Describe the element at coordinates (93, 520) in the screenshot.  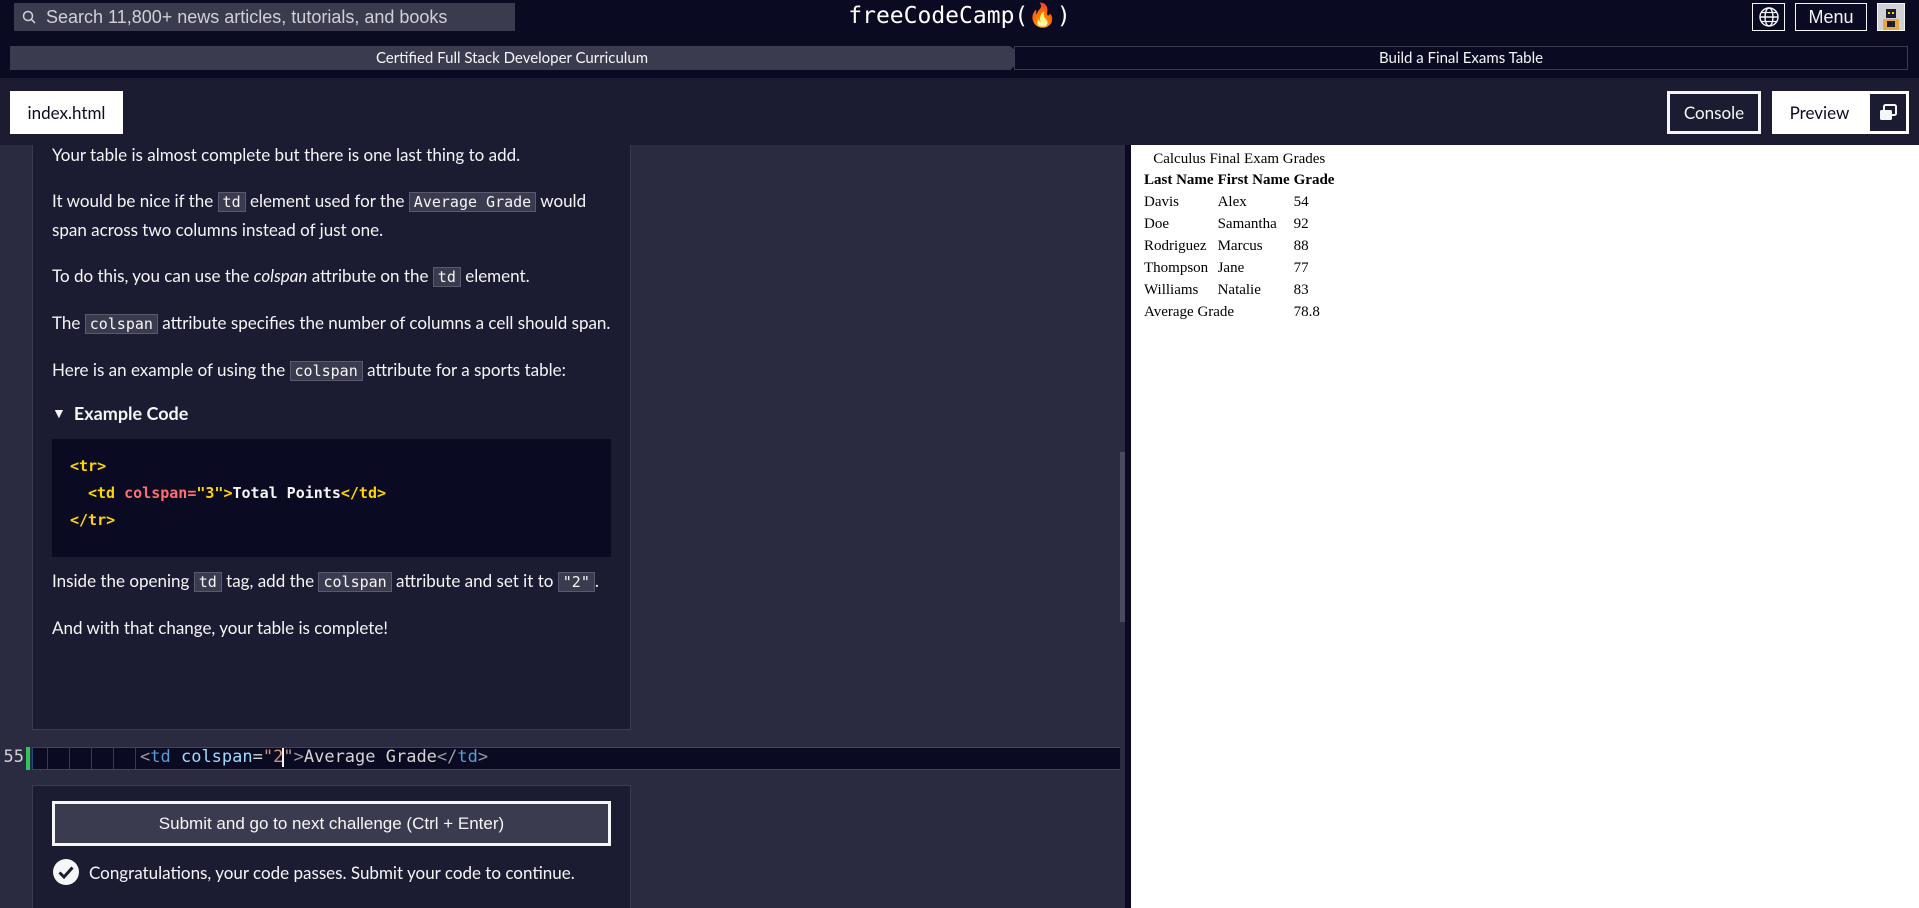
I see `code-token: </tr>` at that location.